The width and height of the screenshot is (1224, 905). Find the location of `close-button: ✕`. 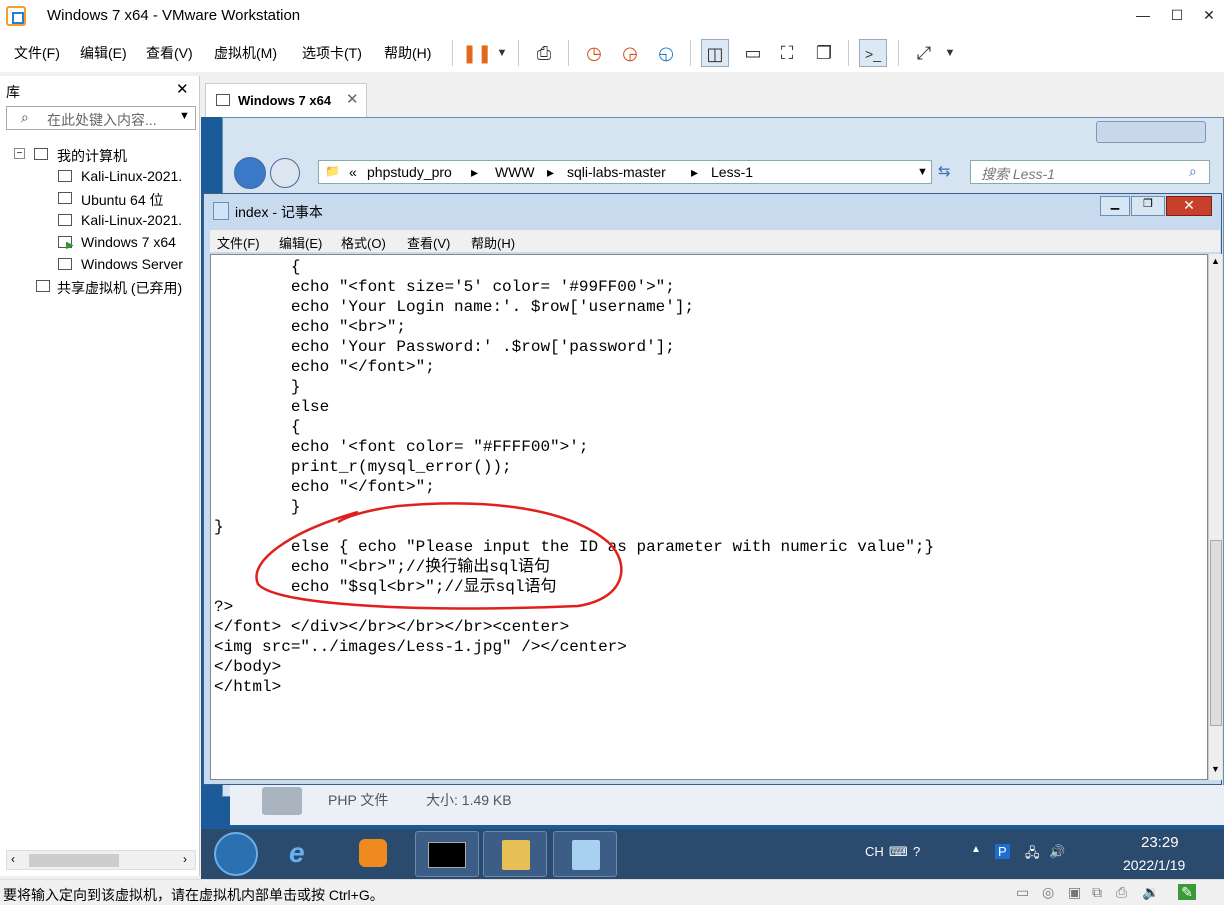

close-button: ✕ is located at coordinates (1209, 15).